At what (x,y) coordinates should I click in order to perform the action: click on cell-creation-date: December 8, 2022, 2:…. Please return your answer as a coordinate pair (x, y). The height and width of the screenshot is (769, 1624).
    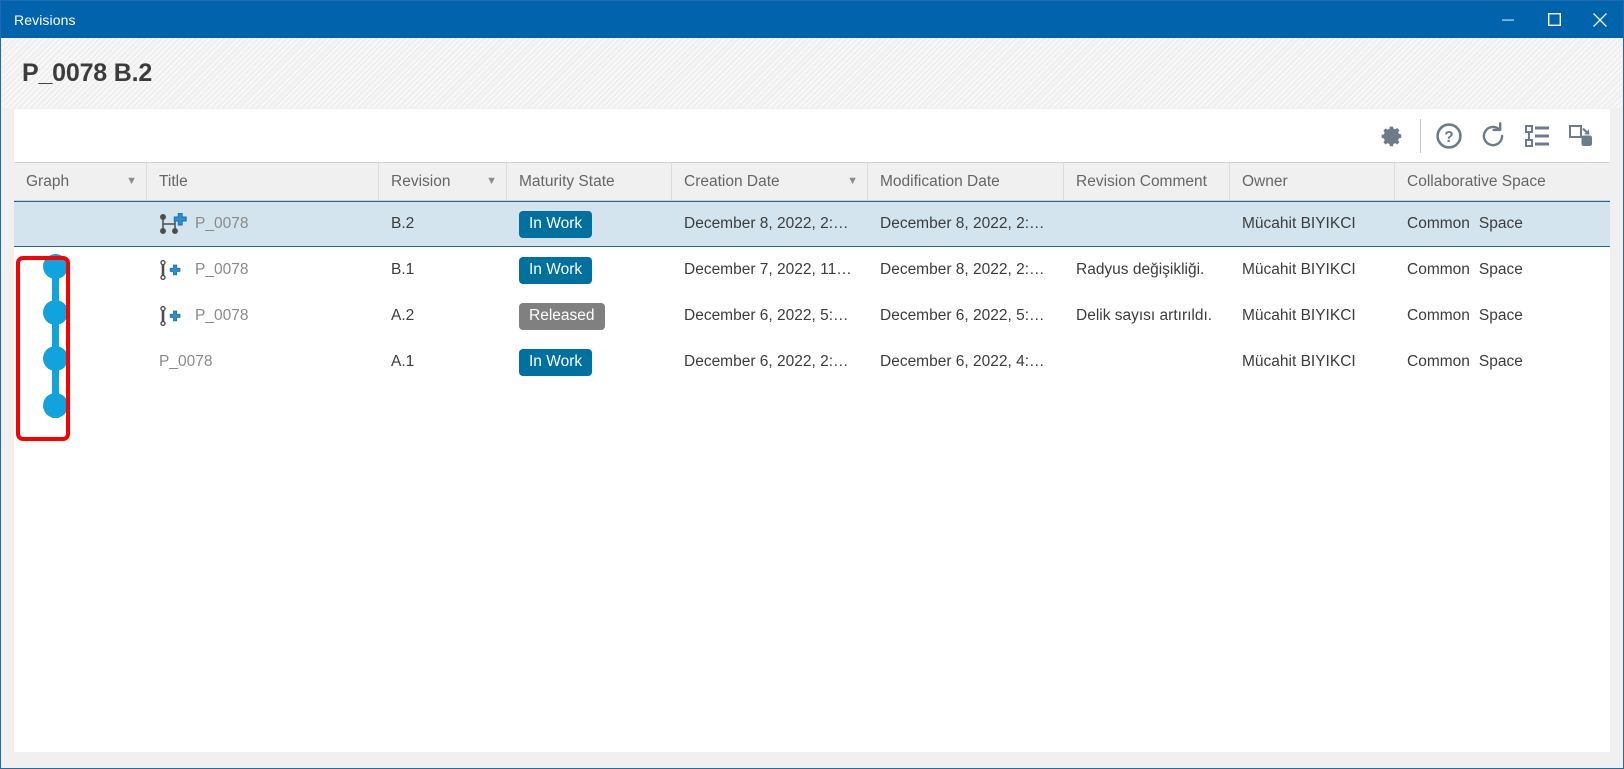
    Looking at the image, I should click on (766, 223).